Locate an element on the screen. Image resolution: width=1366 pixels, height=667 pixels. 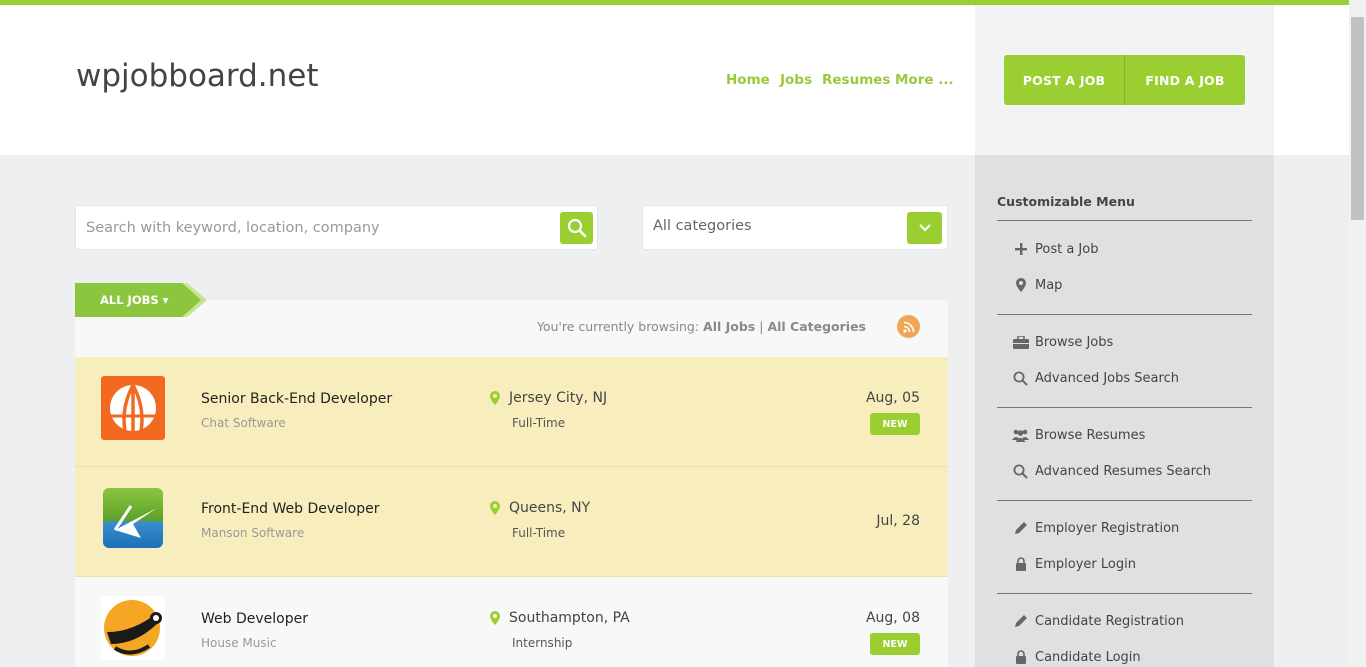
sidebar-item-post-a-job: Post a Job is located at coordinates (1055, 249).